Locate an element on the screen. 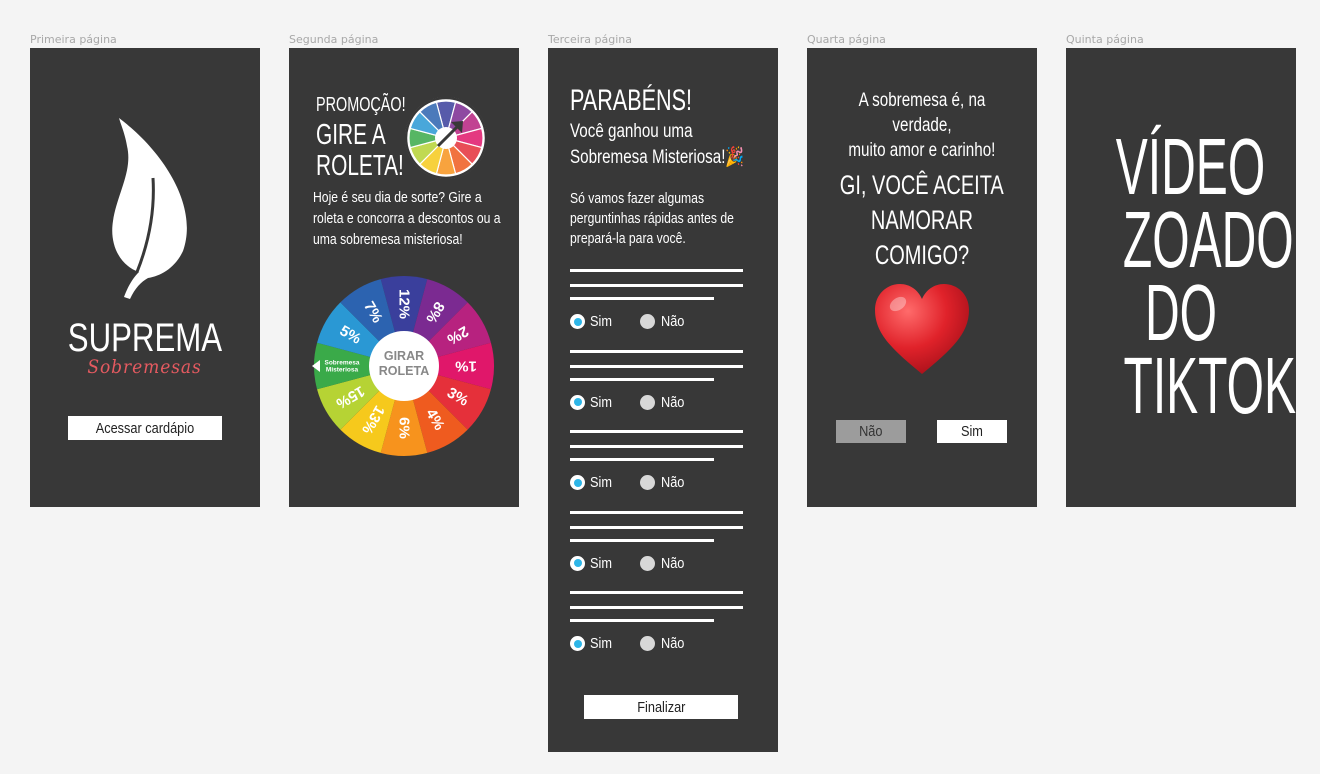 This screenshot has width=1320, height=774. frame-quinta-pagina: VÍDEO ZOADO DO TIKTOK is located at coordinates (1181, 277).